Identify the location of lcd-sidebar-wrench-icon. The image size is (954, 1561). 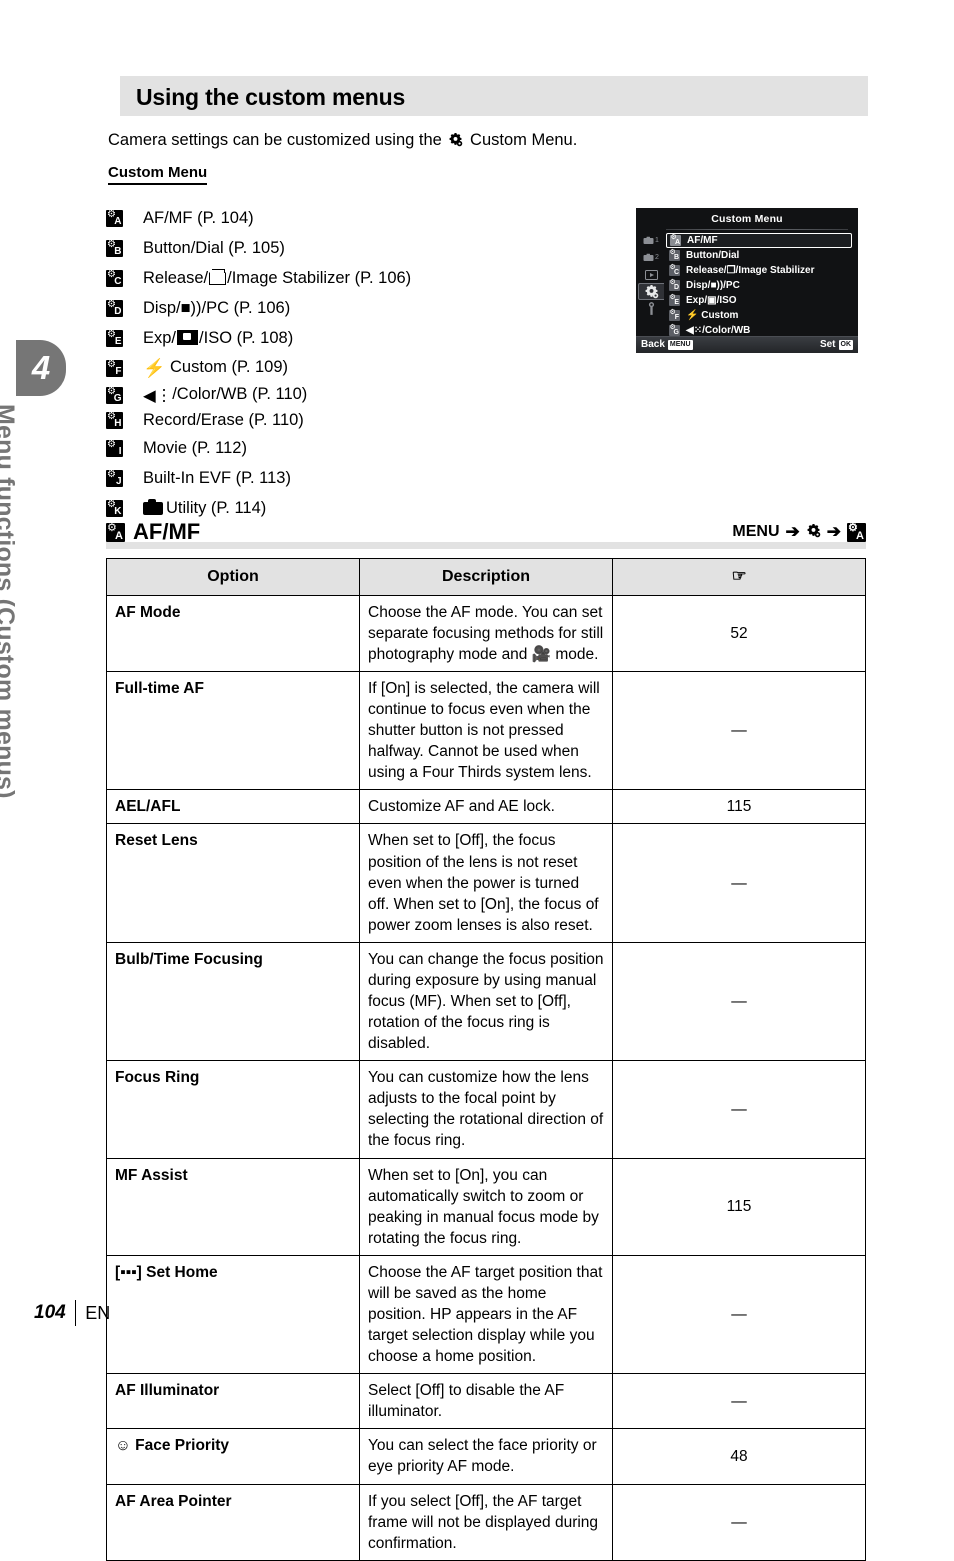
(651, 308).